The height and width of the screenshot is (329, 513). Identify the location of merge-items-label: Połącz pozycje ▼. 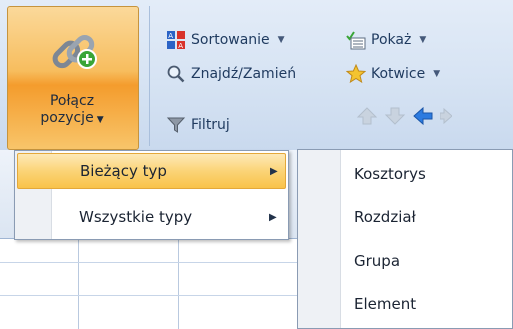
(72, 111).